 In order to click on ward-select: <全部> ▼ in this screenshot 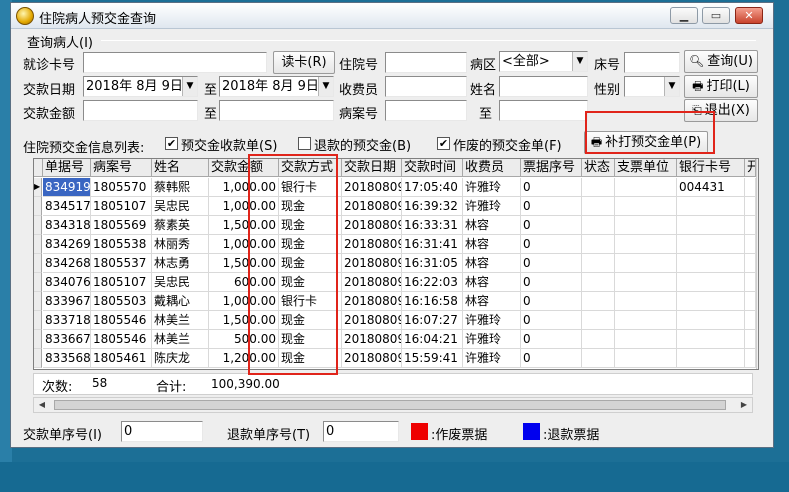, I will do `click(543, 61)`.